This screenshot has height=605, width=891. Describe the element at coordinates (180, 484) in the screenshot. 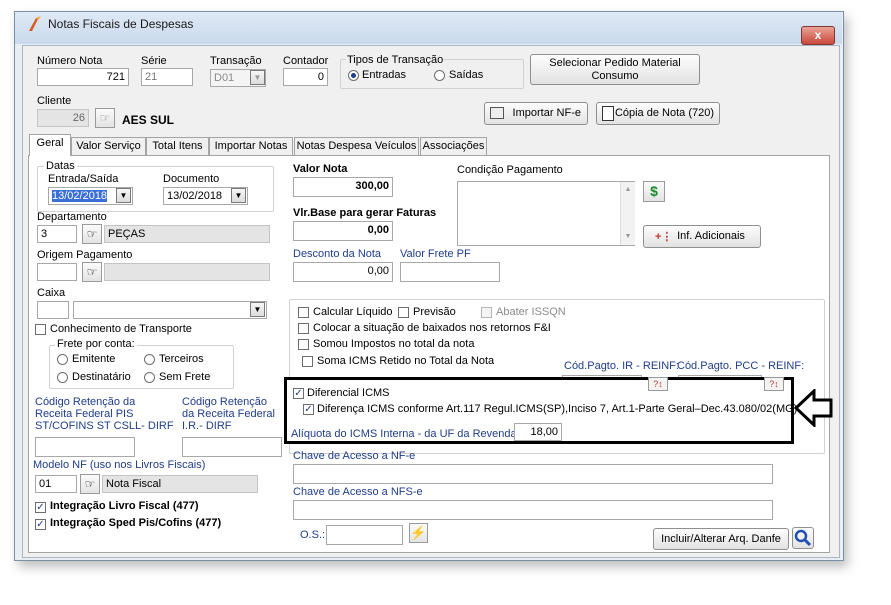

I see `modelo-nome-field: Nota Fiscal` at that location.